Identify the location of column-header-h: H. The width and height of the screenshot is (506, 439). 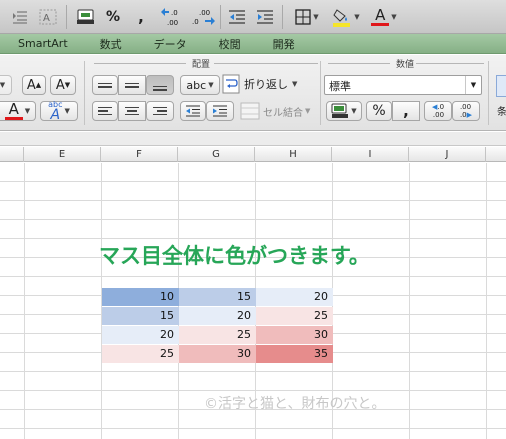
(293, 154).